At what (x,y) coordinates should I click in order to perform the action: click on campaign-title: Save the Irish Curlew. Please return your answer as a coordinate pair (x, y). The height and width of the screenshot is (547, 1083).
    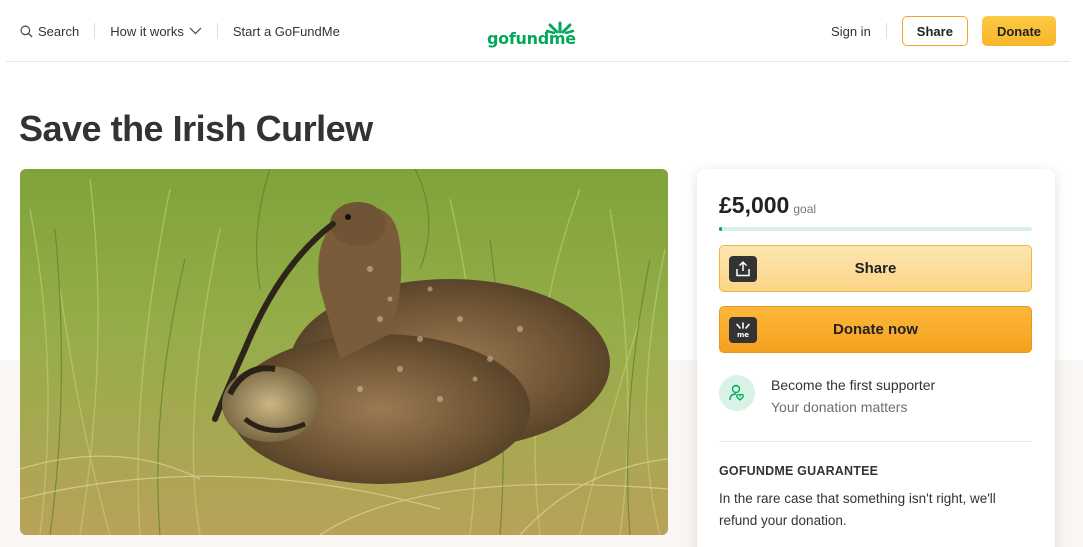
    Looking at the image, I should click on (196, 128).